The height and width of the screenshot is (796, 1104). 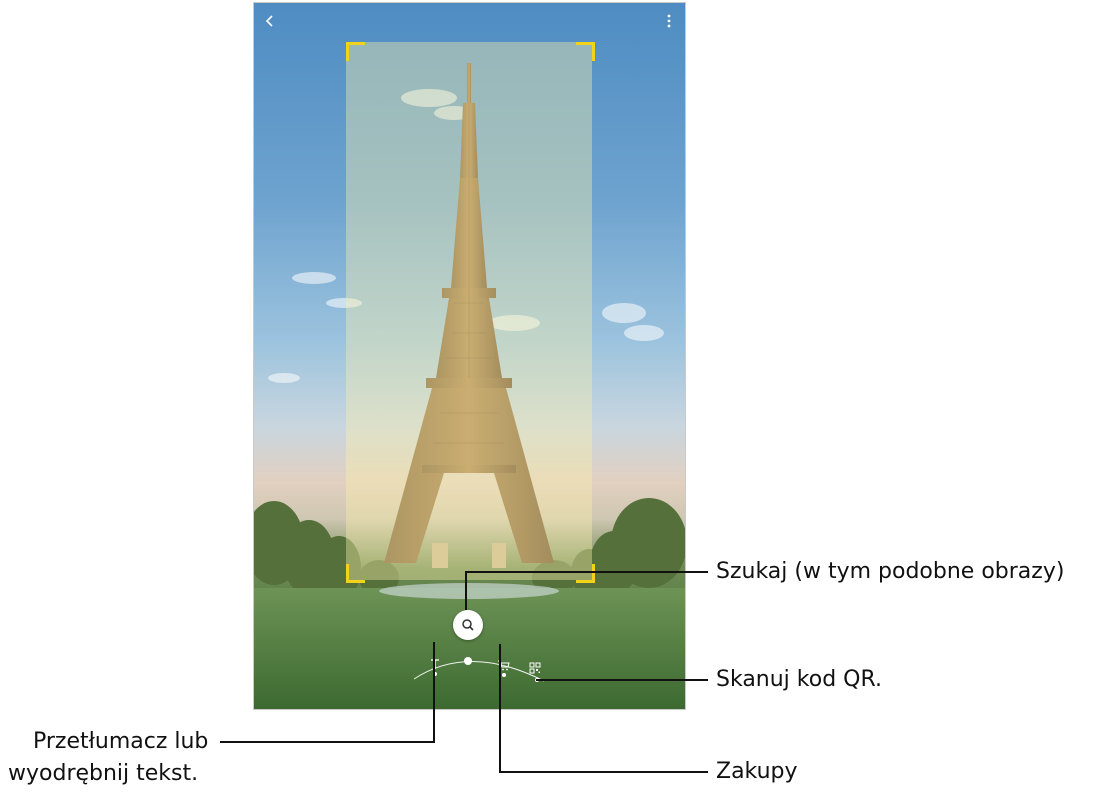 I want to click on callout-translate-line1: Przetłumacz lub, so click(x=121, y=741).